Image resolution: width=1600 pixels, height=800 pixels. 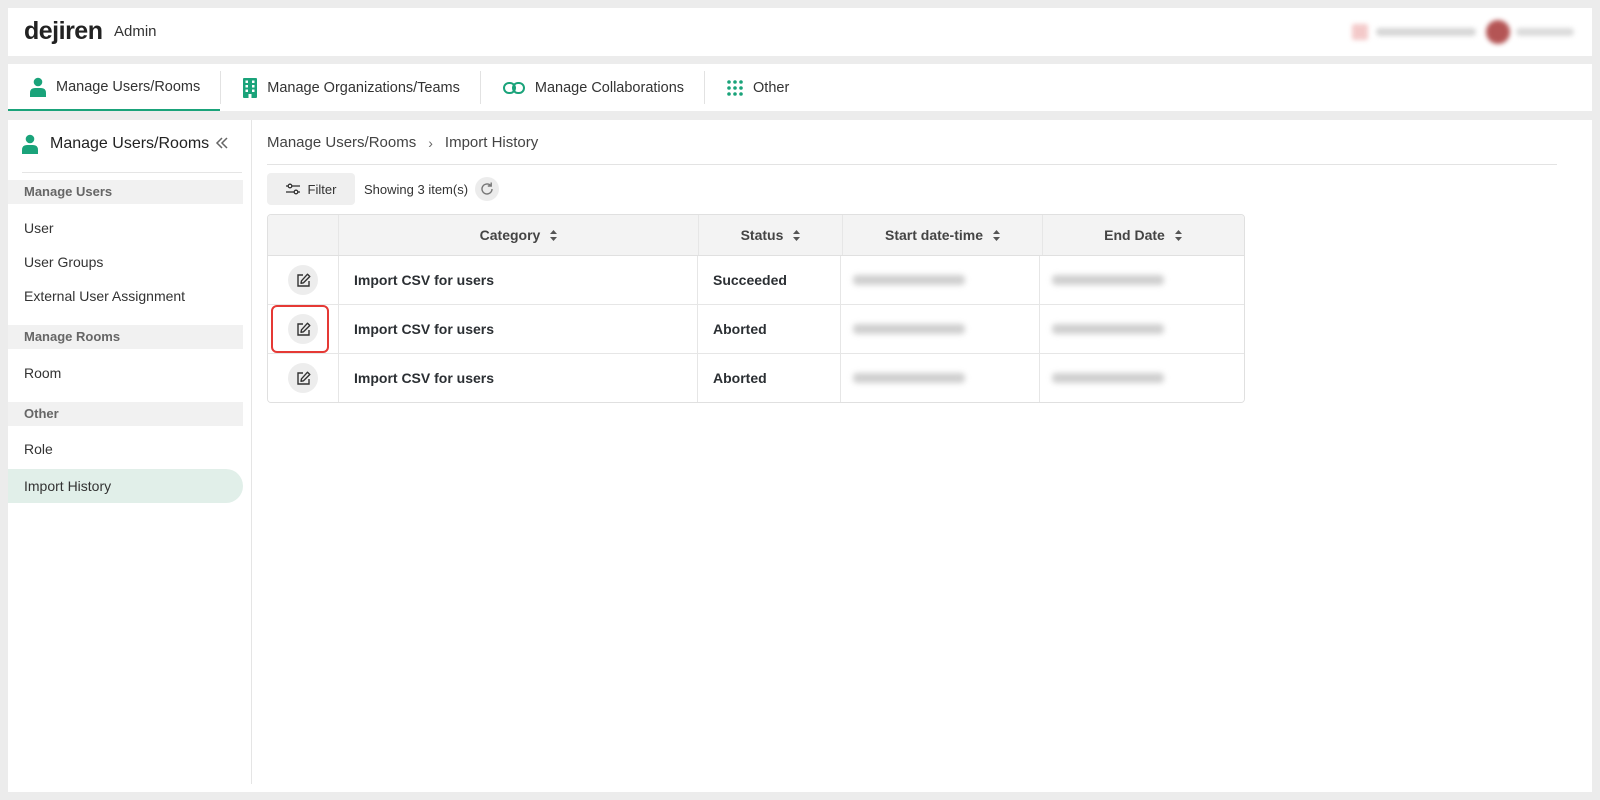 I want to click on tab-manage-organizations-teams: Manage Organizations/Teams, so click(x=350, y=87).